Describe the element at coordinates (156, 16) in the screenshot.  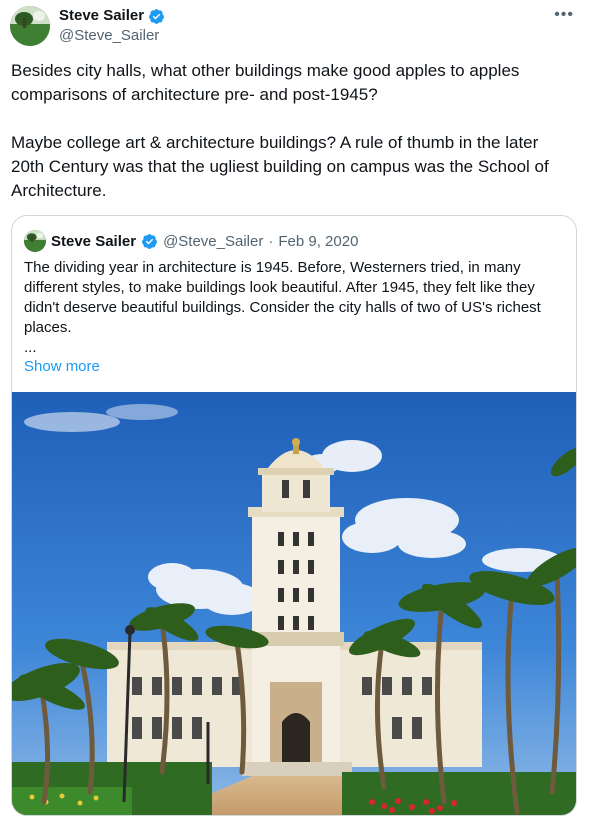
I see `verified-badge-icon` at that location.